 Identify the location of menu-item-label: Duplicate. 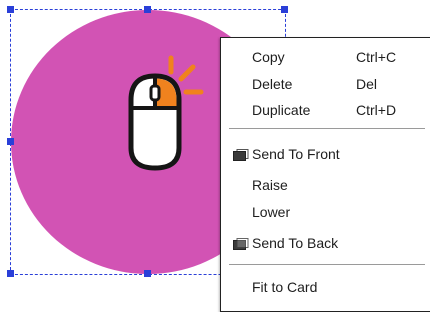
(281, 110).